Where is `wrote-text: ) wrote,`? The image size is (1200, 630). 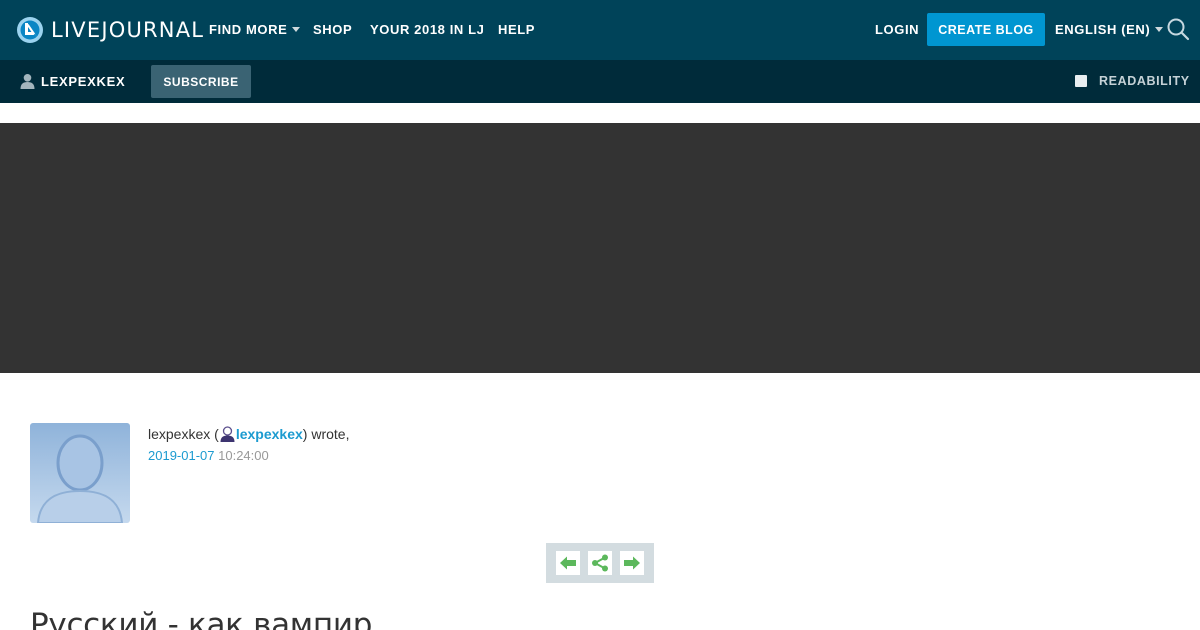 wrote-text: ) wrote, is located at coordinates (326, 434).